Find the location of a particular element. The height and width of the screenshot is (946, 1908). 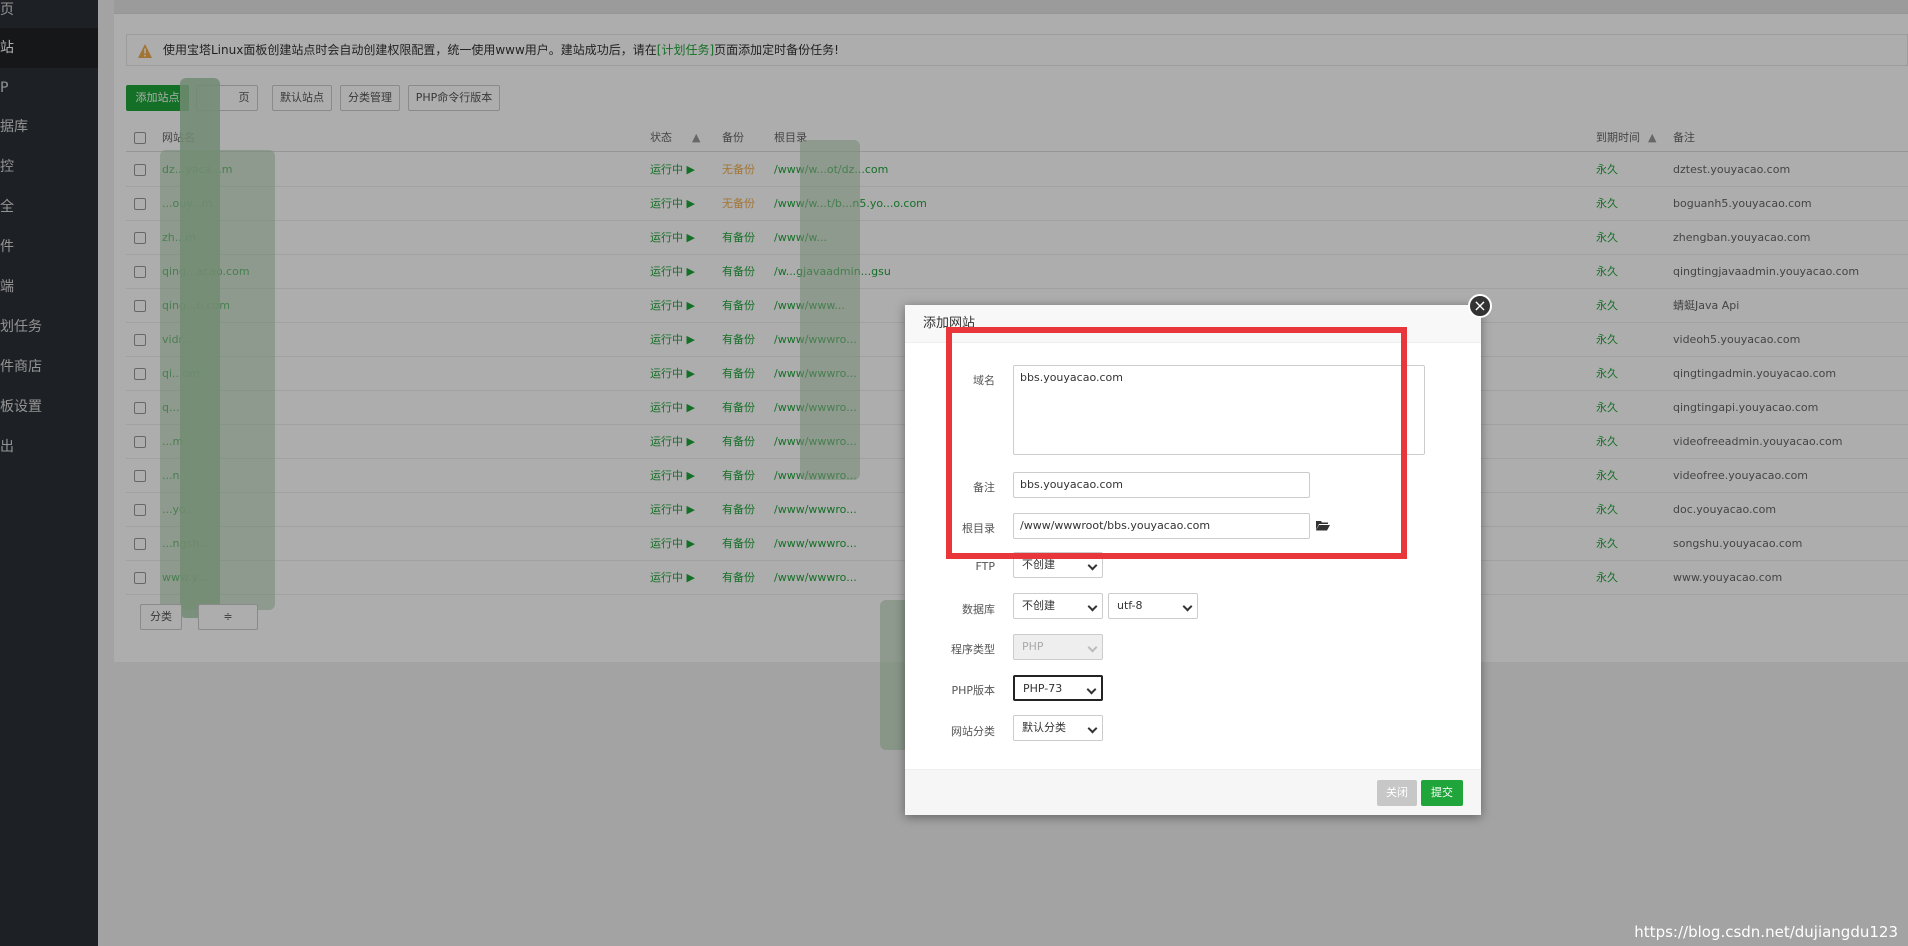

program-type-label: 程序类型 is located at coordinates (973, 649).